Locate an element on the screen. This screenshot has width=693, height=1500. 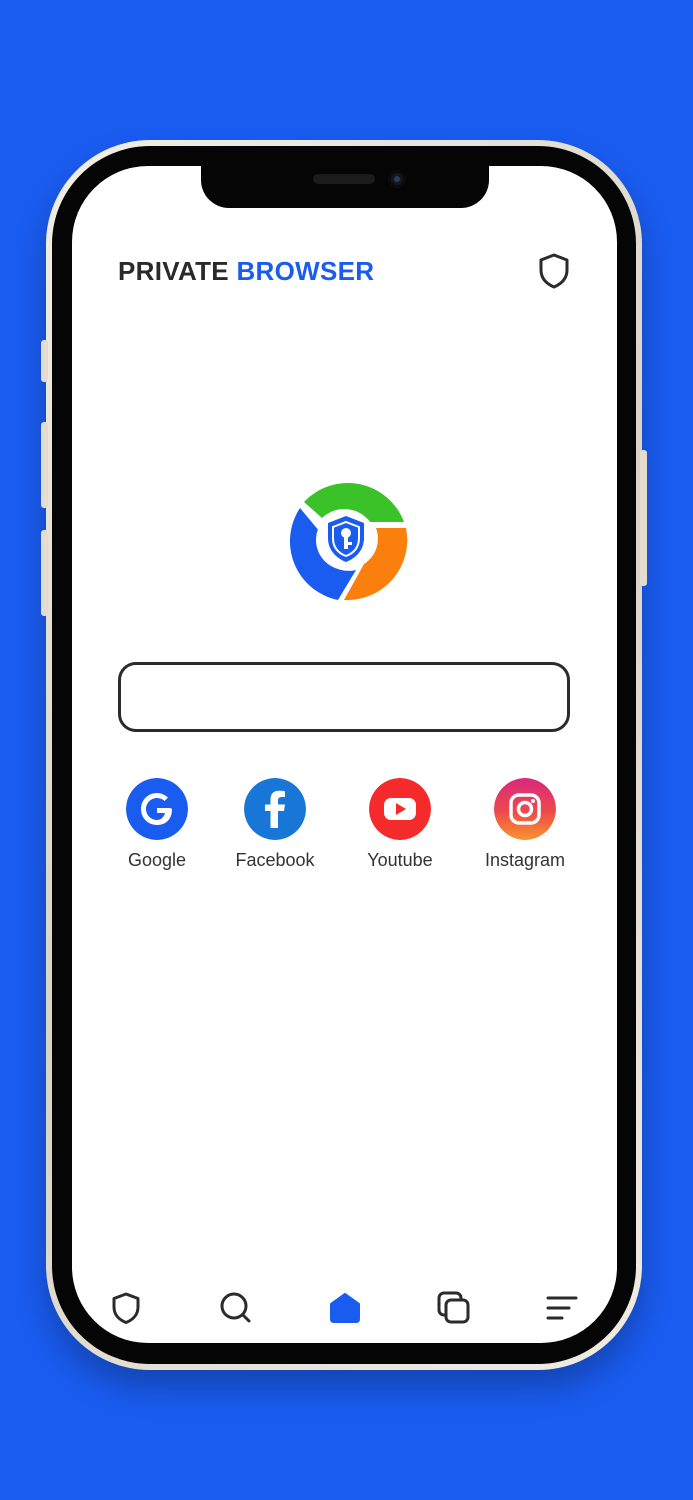
menu-icon is located at coordinates (562, 1308).